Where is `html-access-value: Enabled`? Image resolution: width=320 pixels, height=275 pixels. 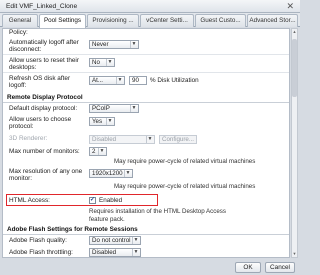
html-access-value: Enabled is located at coordinates (111, 200).